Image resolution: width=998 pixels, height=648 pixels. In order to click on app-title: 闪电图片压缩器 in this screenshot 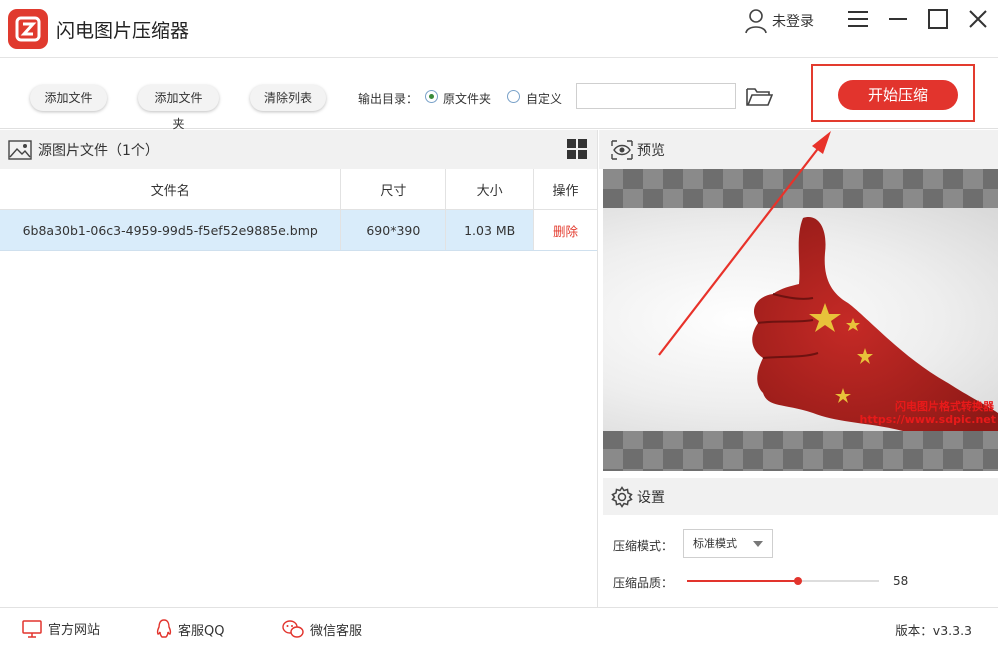, I will do `click(123, 31)`.